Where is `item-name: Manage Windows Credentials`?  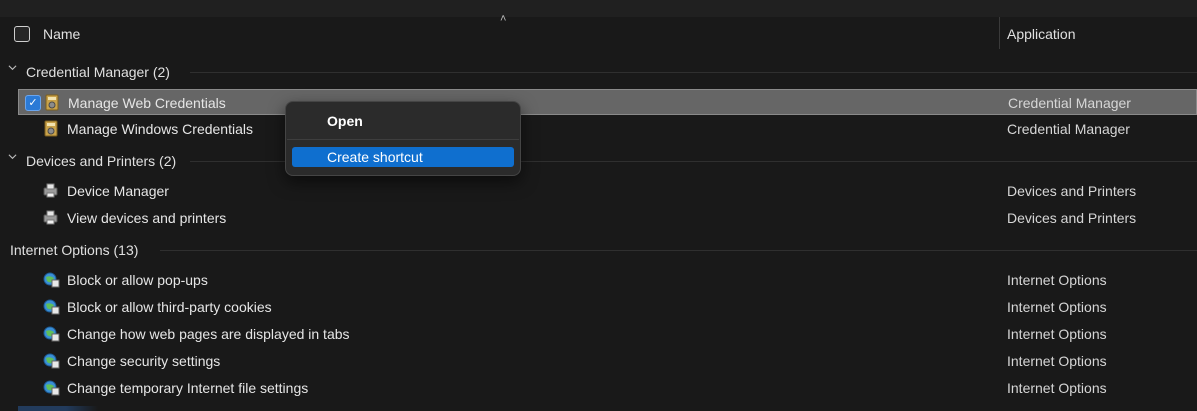 item-name: Manage Windows Credentials is located at coordinates (160, 129).